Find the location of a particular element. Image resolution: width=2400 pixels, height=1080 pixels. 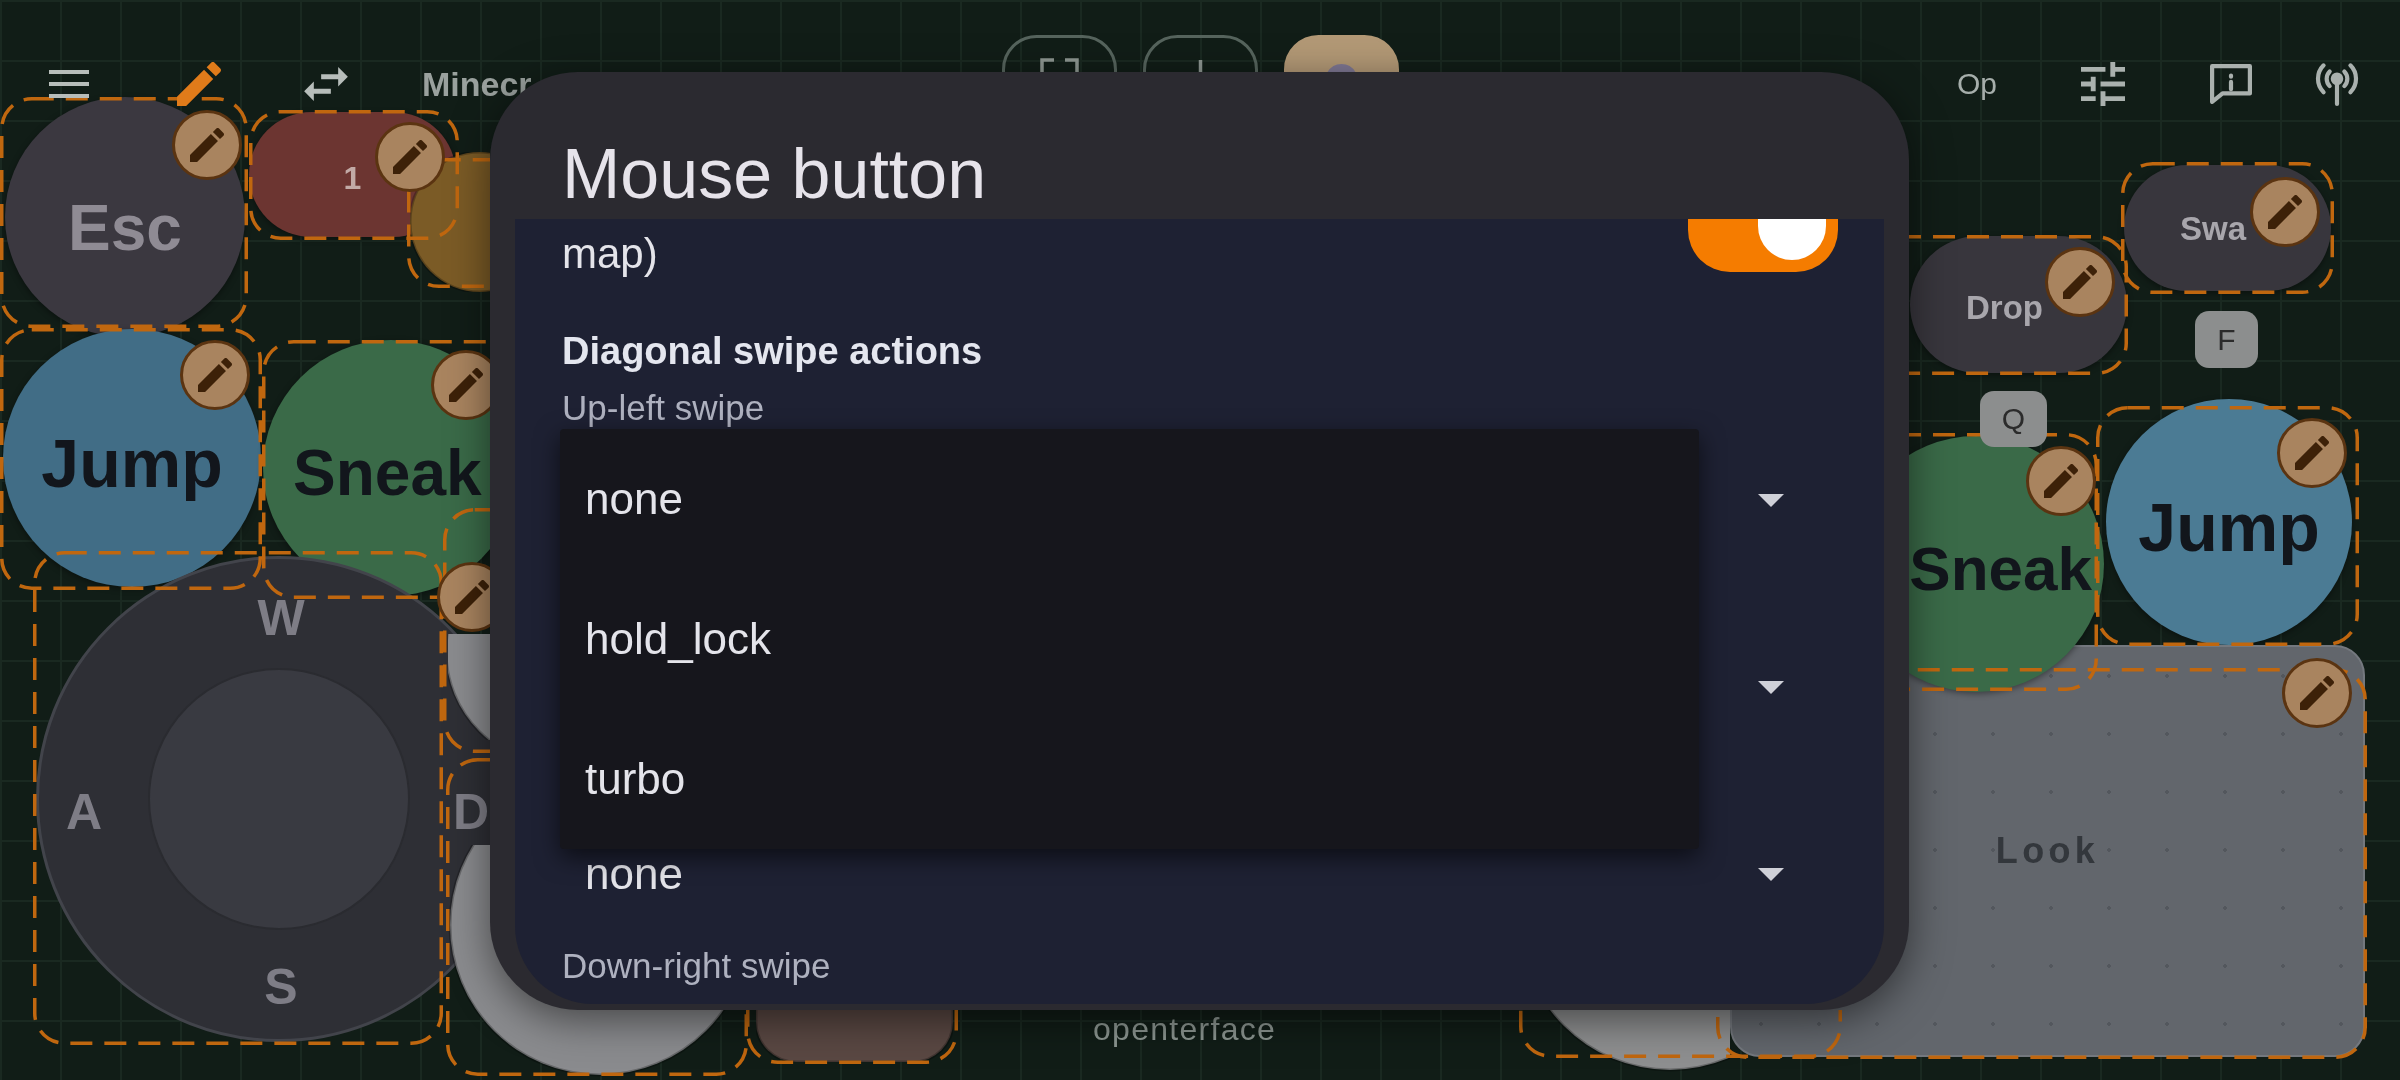

dialog-title: Mouse button is located at coordinates (774, 174).